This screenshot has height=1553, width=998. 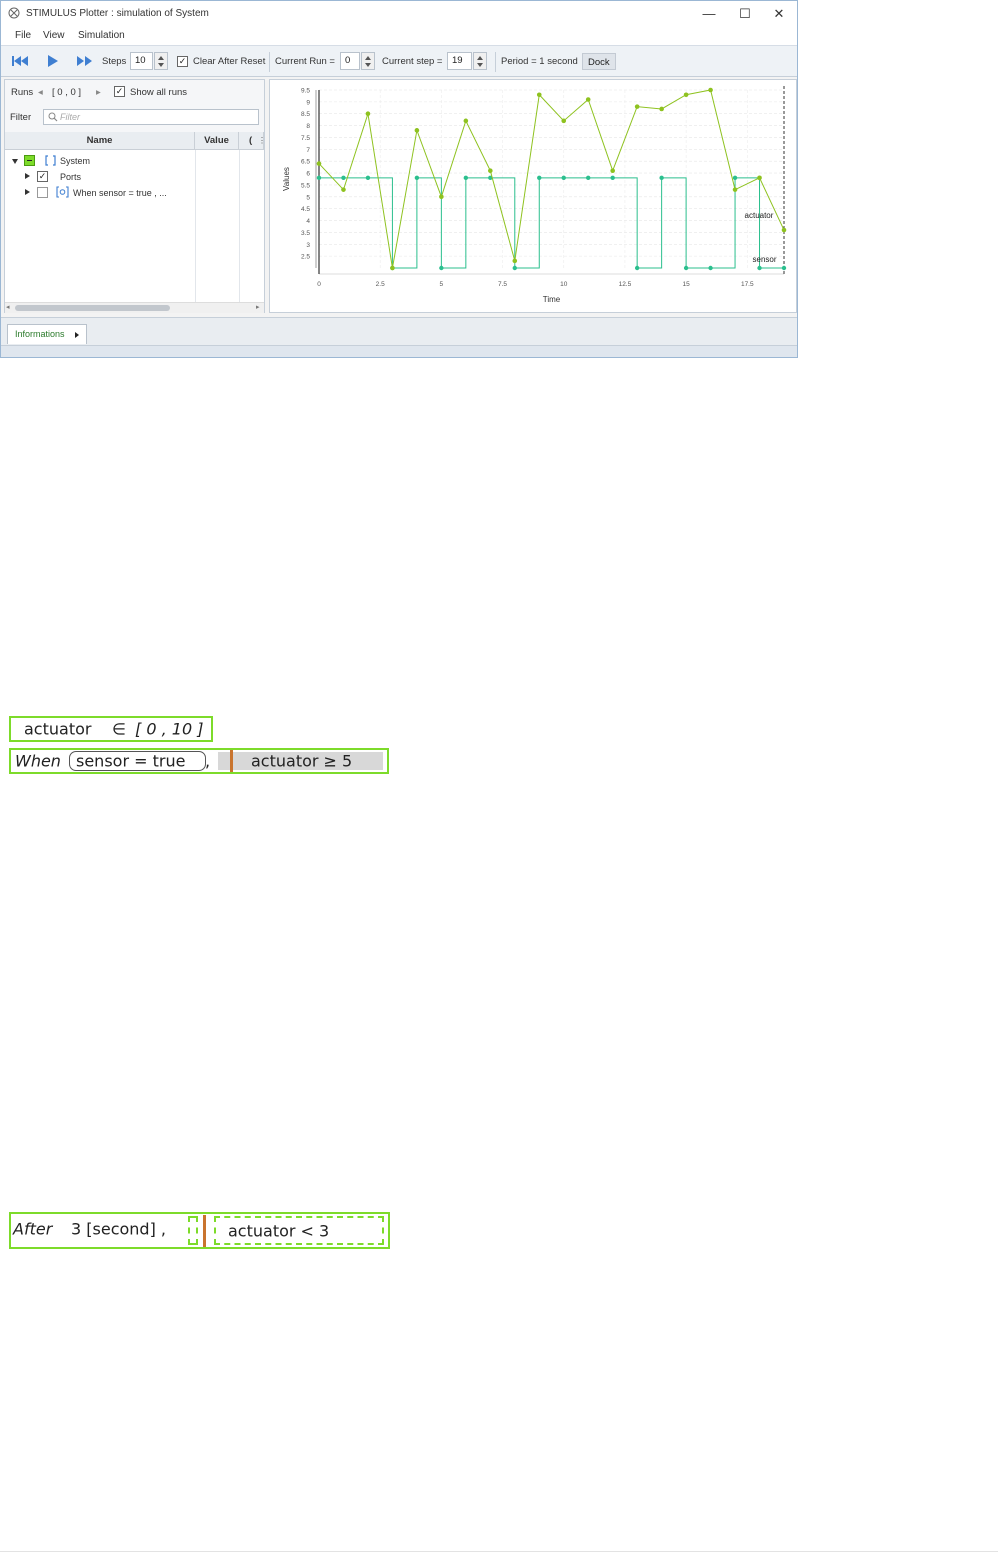 What do you see at coordinates (350, 61) in the screenshot?
I see `current-run-input: 0` at bounding box center [350, 61].